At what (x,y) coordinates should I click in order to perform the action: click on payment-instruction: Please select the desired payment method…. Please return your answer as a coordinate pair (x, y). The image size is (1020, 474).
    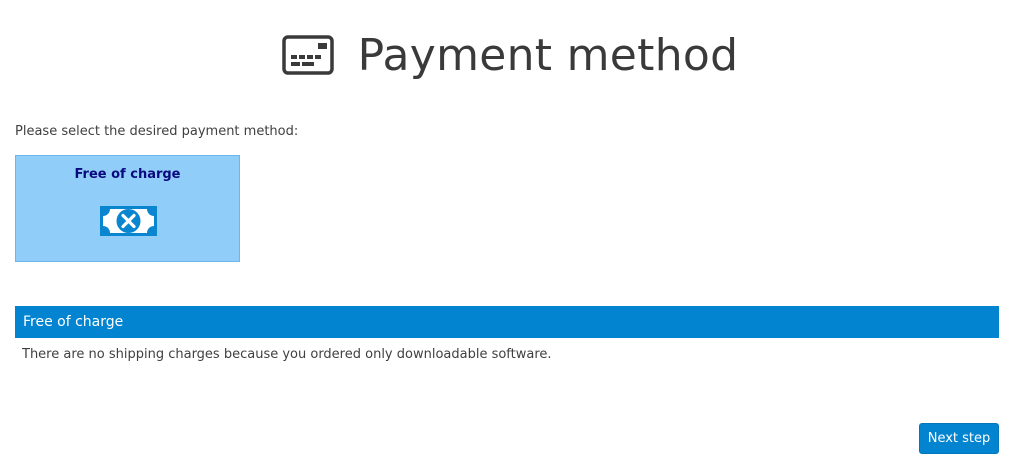
    Looking at the image, I should click on (157, 131).